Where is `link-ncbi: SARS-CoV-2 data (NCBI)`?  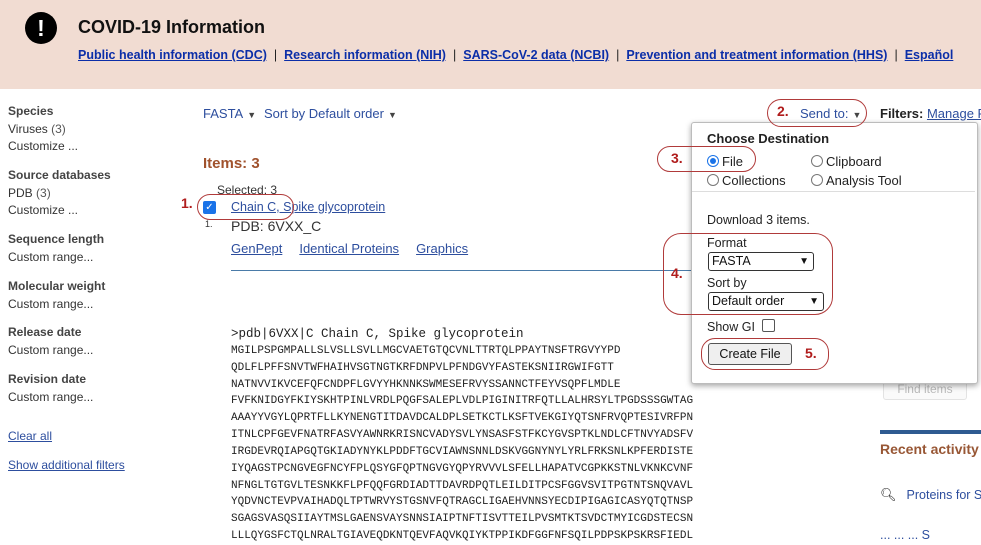
link-ncbi: SARS-CoV-2 data (NCBI) is located at coordinates (536, 55).